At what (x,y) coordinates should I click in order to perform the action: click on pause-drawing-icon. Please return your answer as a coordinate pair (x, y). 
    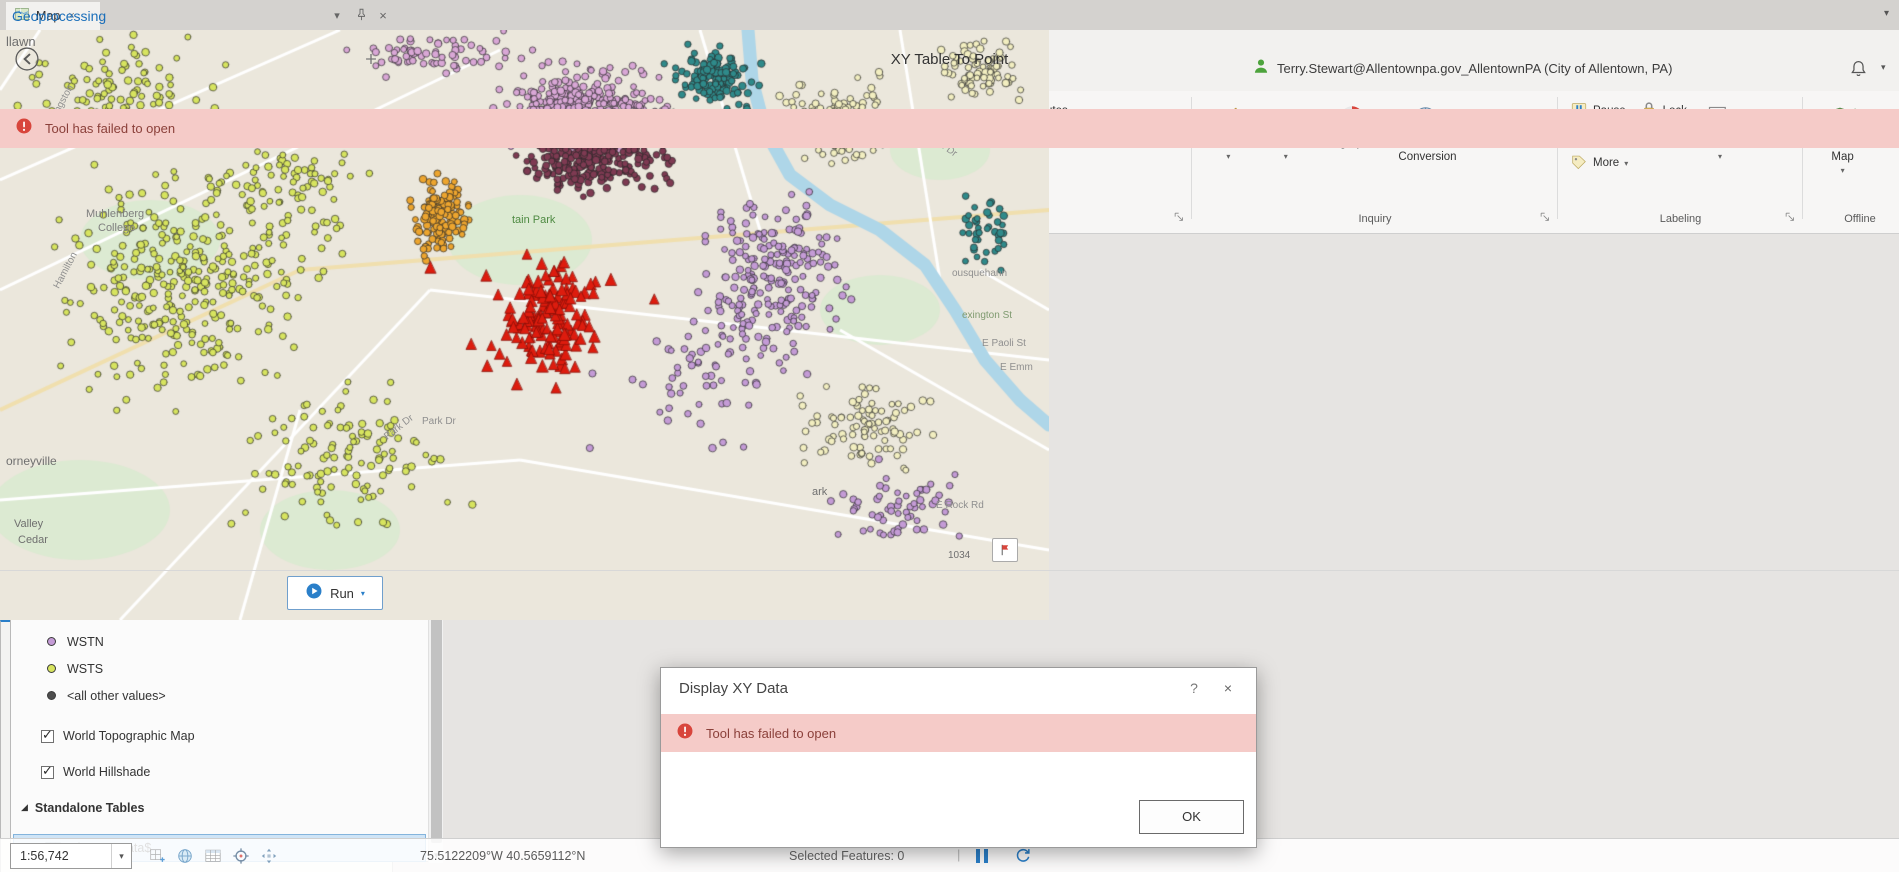
    Looking at the image, I should click on (983, 856).